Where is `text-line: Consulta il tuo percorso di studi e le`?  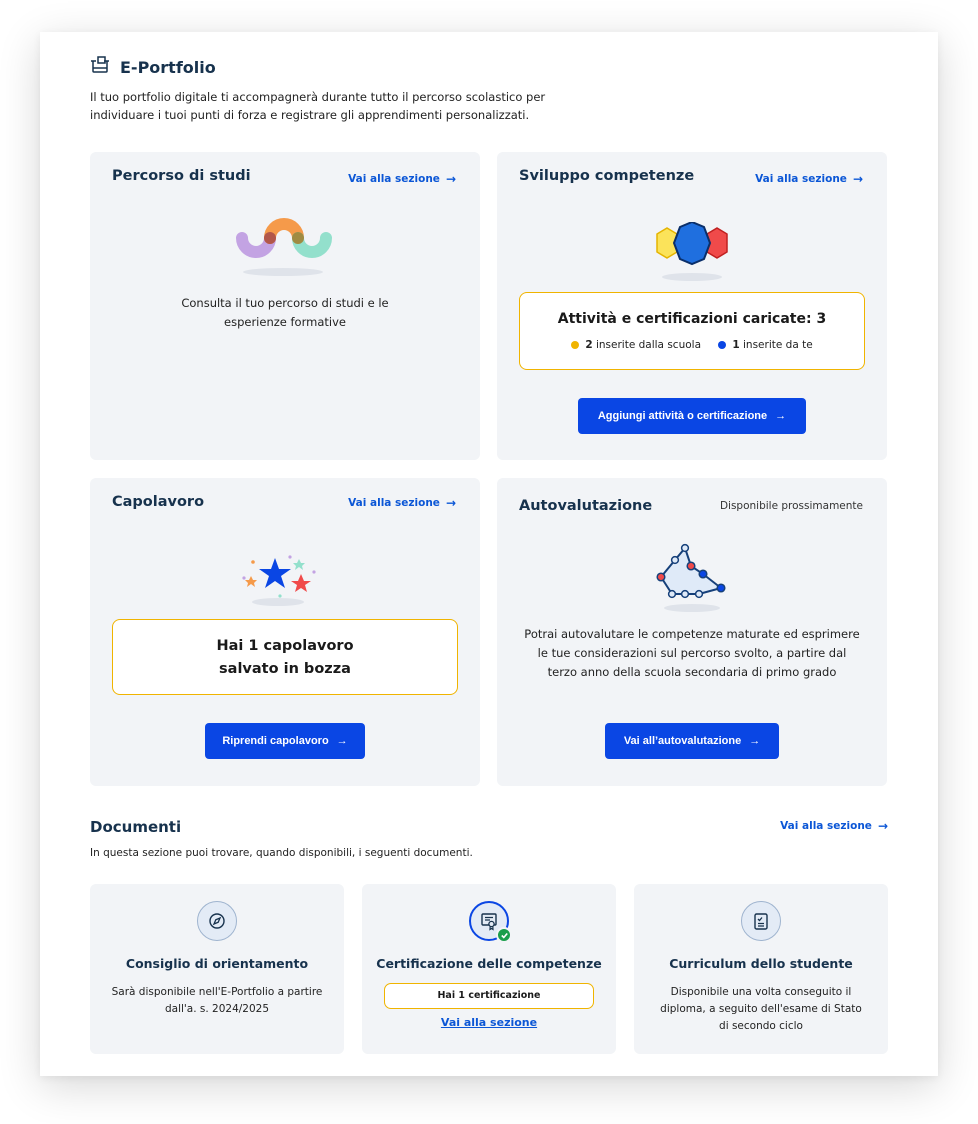 text-line: Consulta il tuo percorso di studi e le is located at coordinates (285, 303).